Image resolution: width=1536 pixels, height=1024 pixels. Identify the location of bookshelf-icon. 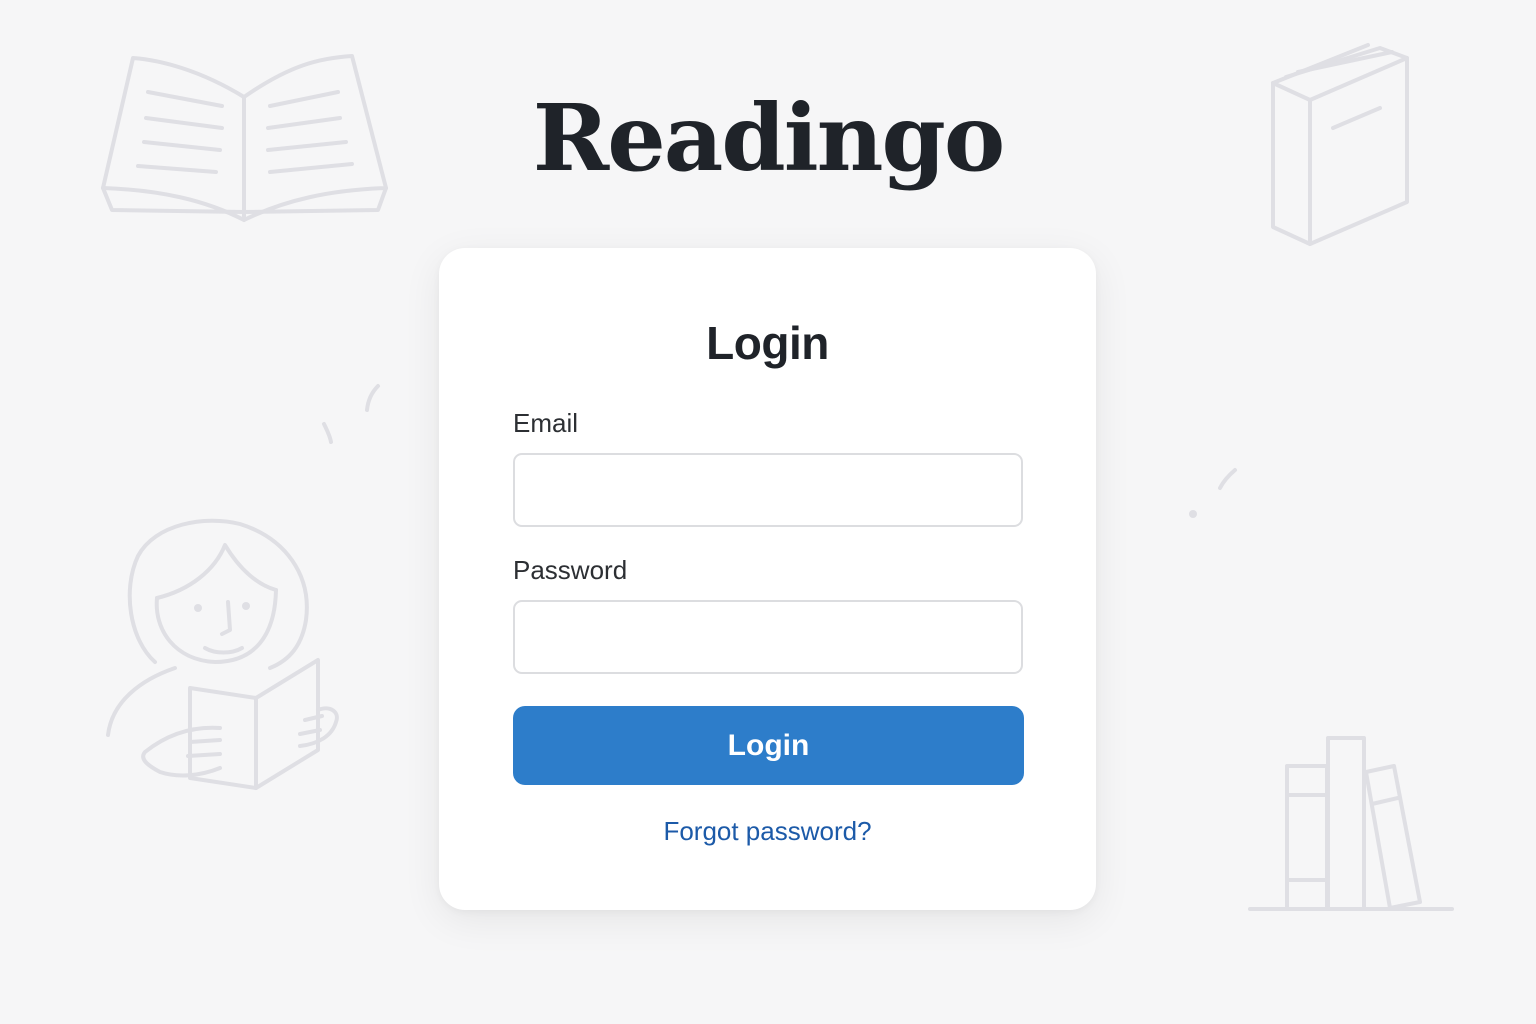
(1351, 823).